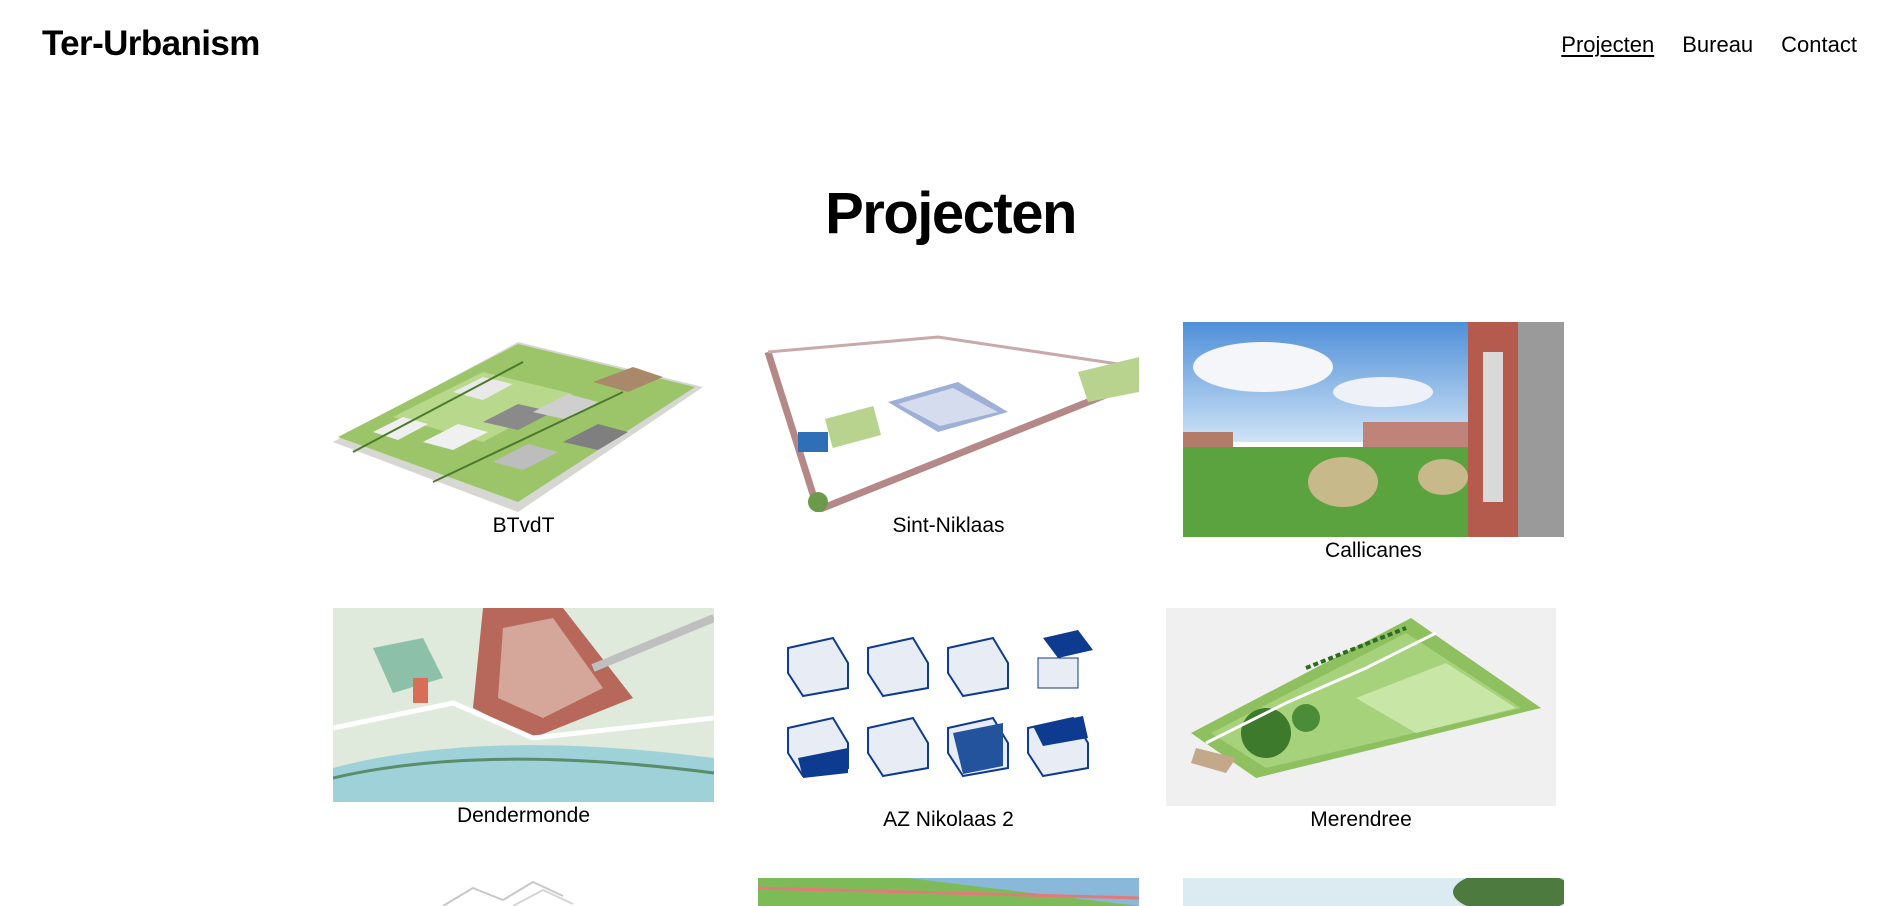 The height and width of the screenshot is (906, 1901). Describe the element at coordinates (1717, 45) in the screenshot. I see `nav-bureau: Bureau` at that location.